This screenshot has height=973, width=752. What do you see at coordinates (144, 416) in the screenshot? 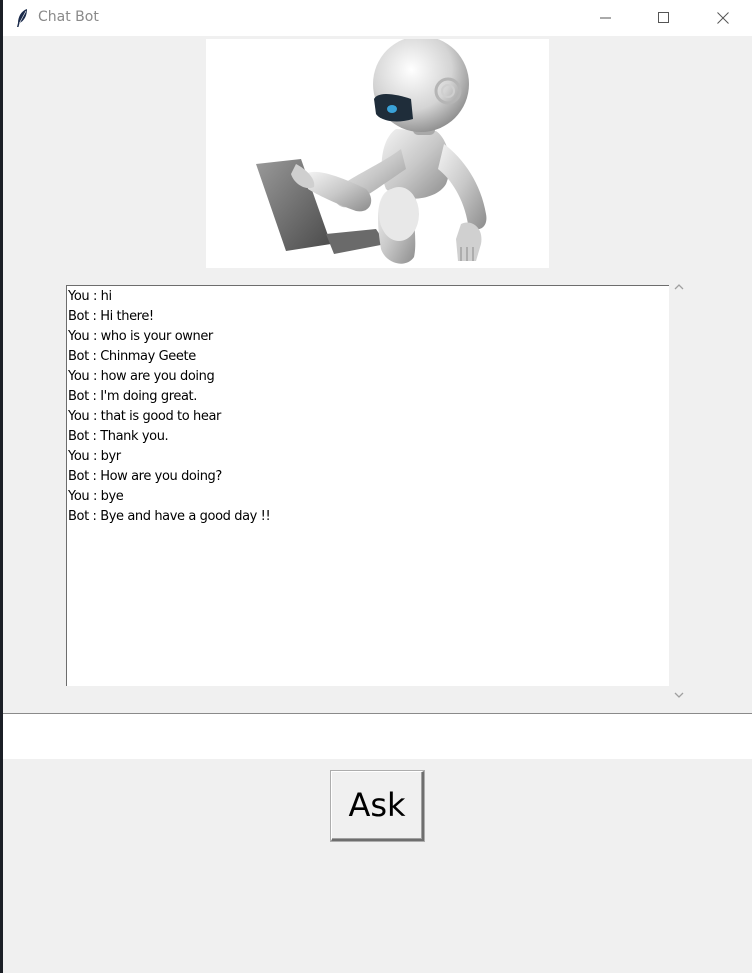
I see `chat-line: You : that is good to hear` at bounding box center [144, 416].